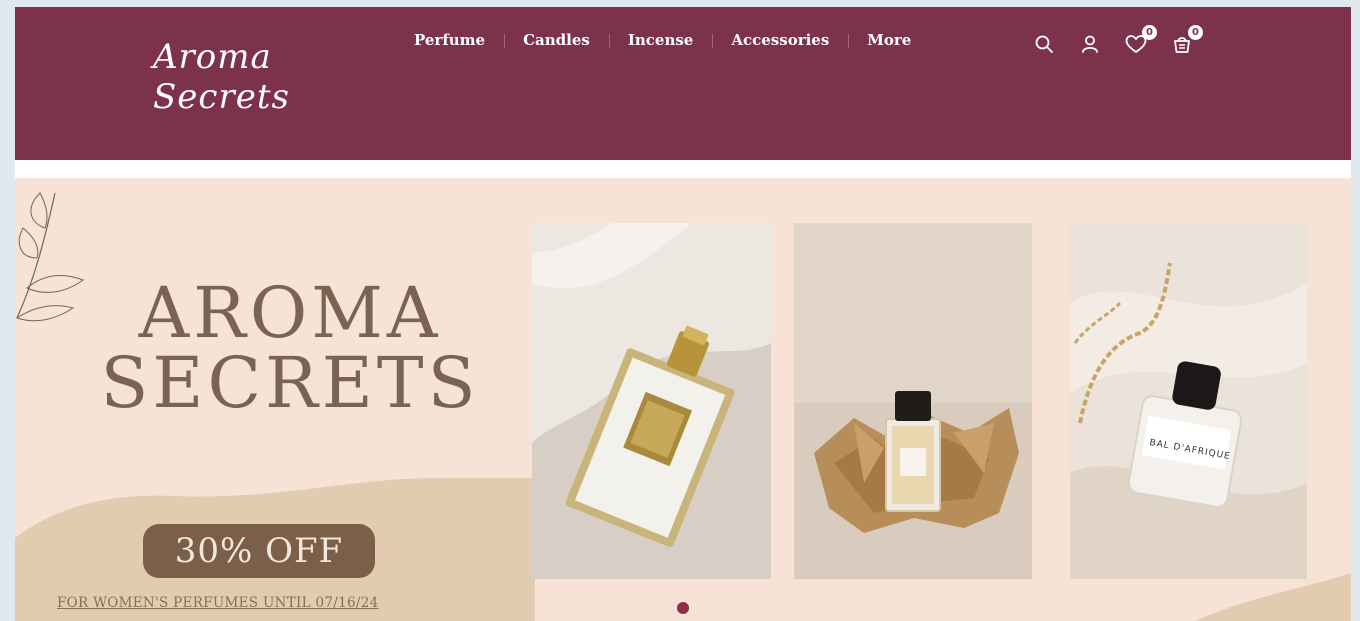  I want to click on nav-item-incense: Incense, so click(660, 40).